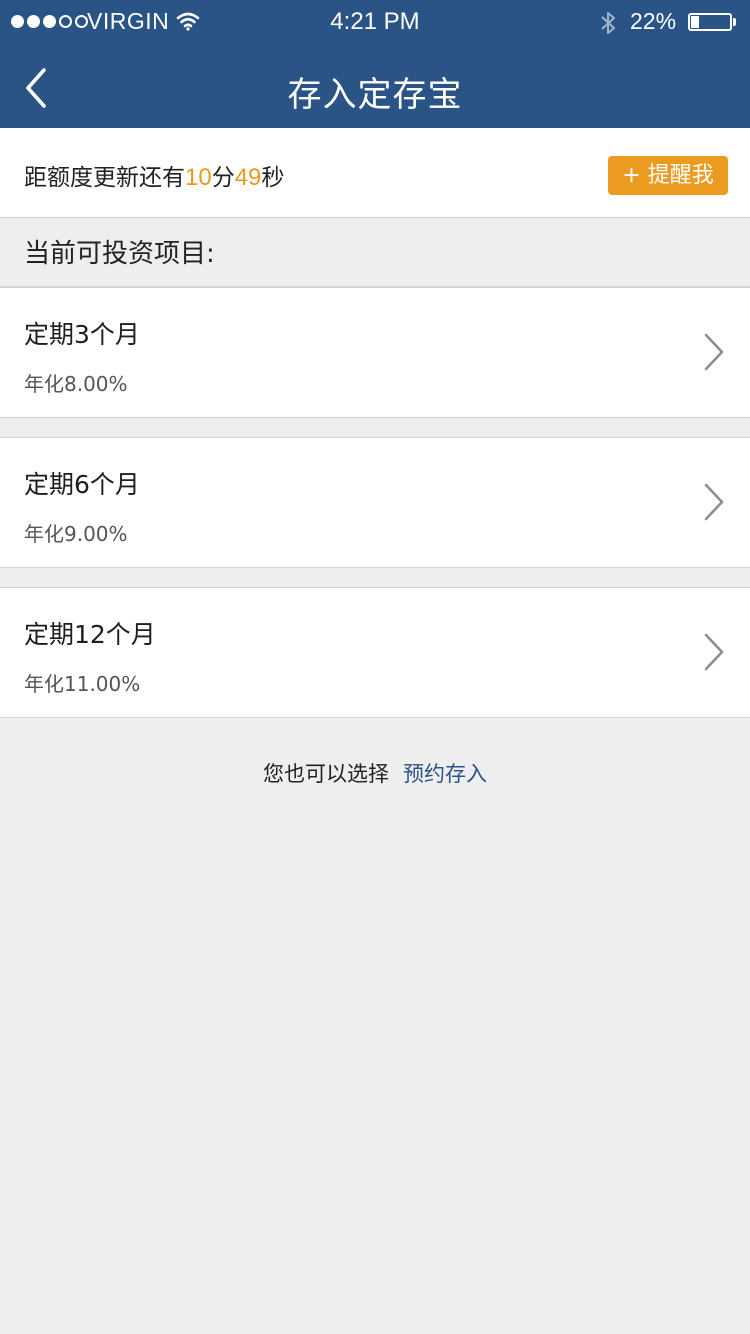 The image size is (750, 1334). What do you see at coordinates (248, 177) in the screenshot?
I see `countdown-seconds: 49` at bounding box center [248, 177].